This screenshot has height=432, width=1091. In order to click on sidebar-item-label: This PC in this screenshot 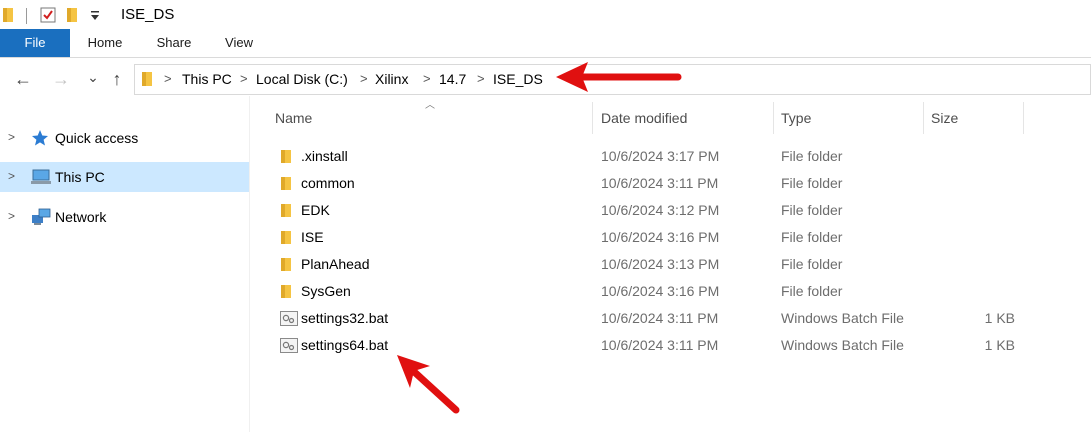, I will do `click(80, 177)`.